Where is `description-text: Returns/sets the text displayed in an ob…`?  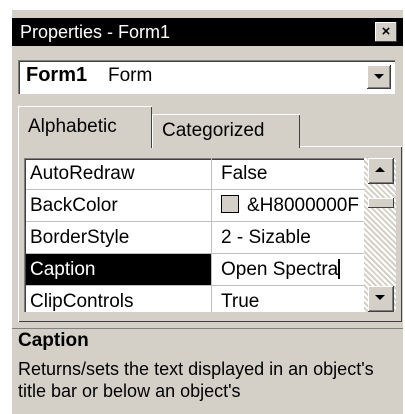 description-text: Returns/sets the text displayed in an ob… is located at coordinates (196, 380).